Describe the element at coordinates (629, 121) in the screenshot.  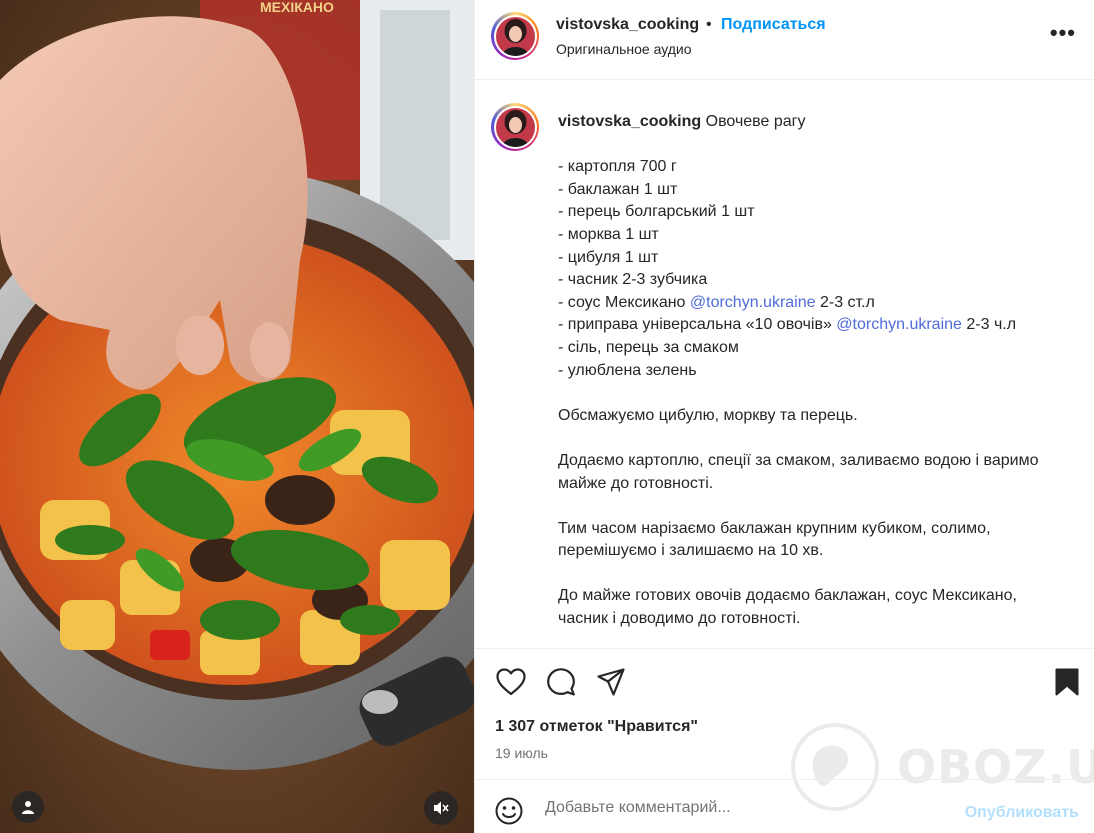
I see `caption-username-link: vistovska_cooking` at that location.